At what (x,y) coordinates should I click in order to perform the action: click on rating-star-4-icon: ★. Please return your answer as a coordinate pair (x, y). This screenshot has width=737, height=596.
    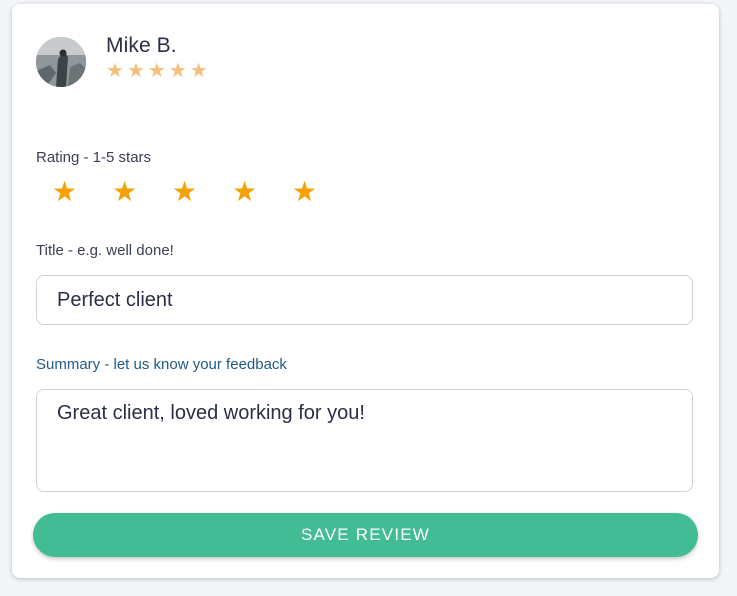
    Looking at the image, I should click on (262, 192).